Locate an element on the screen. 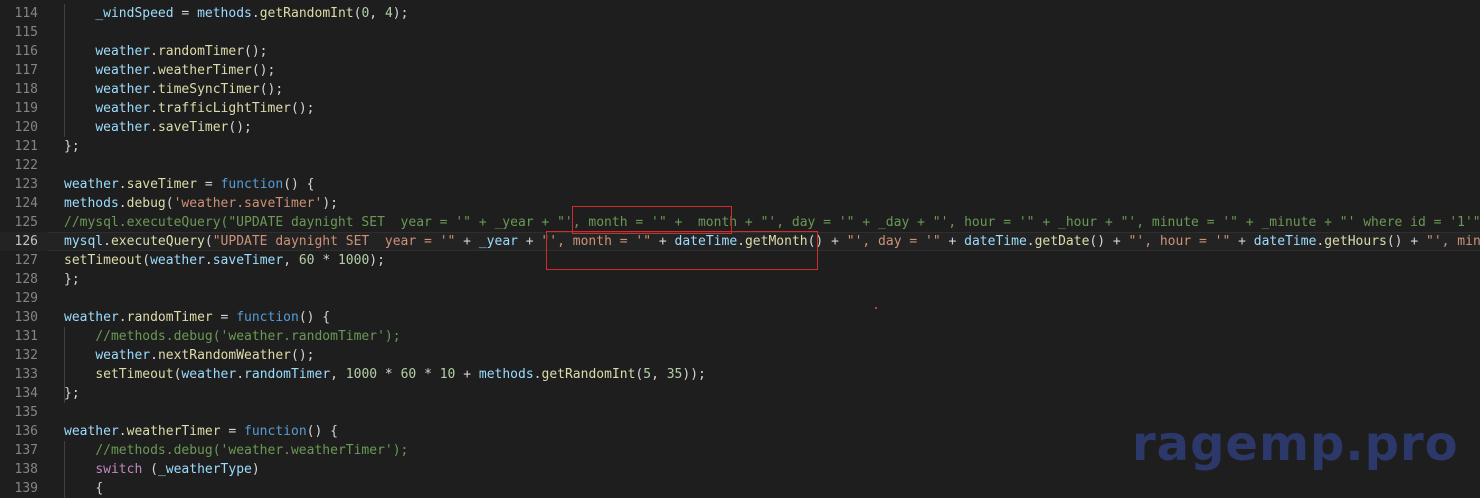 Image resolution: width=1480 pixels, height=498 pixels. line-number: 125 is located at coordinates (26, 222).